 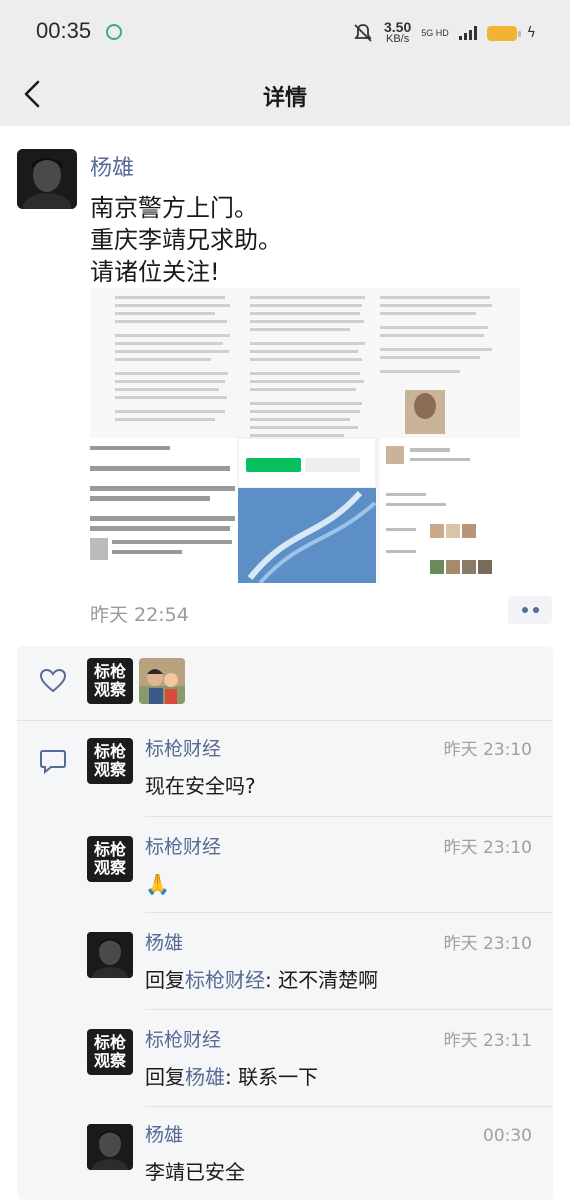 I want to click on status-right: 3.50 KB/s 5G HD ϟ, so click(x=444, y=33).